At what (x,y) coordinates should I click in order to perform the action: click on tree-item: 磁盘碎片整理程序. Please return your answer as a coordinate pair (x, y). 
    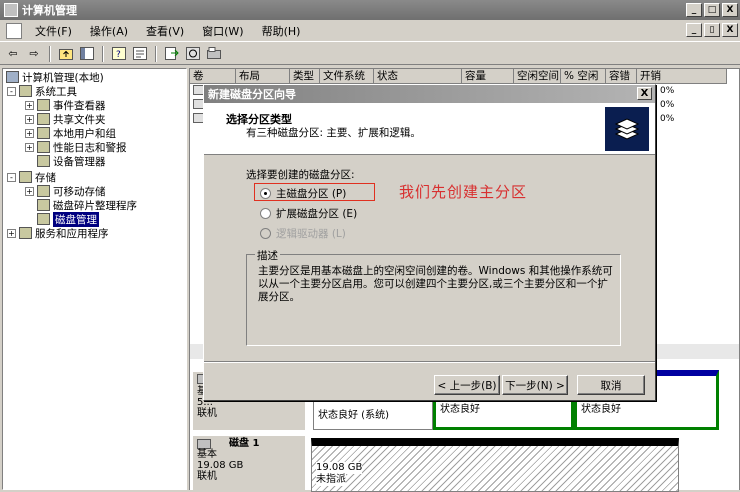
    Looking at the image, I should click on (81, 205).